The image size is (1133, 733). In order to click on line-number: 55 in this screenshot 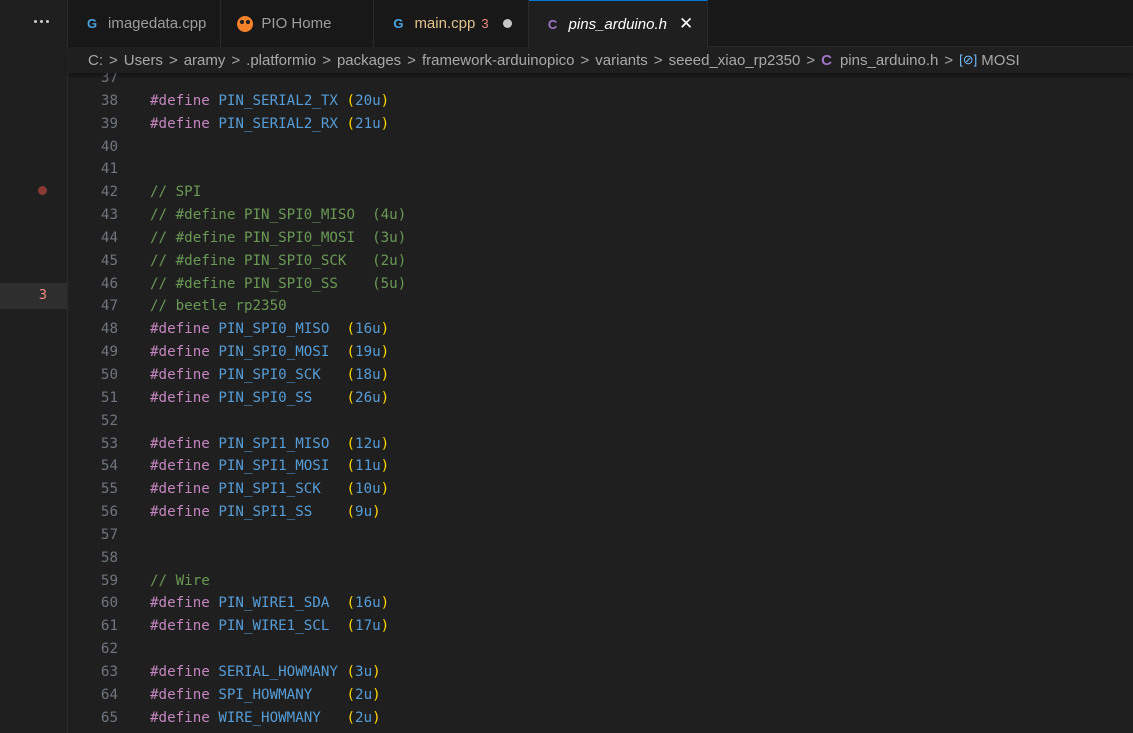, I will do `click(109, 489)`.